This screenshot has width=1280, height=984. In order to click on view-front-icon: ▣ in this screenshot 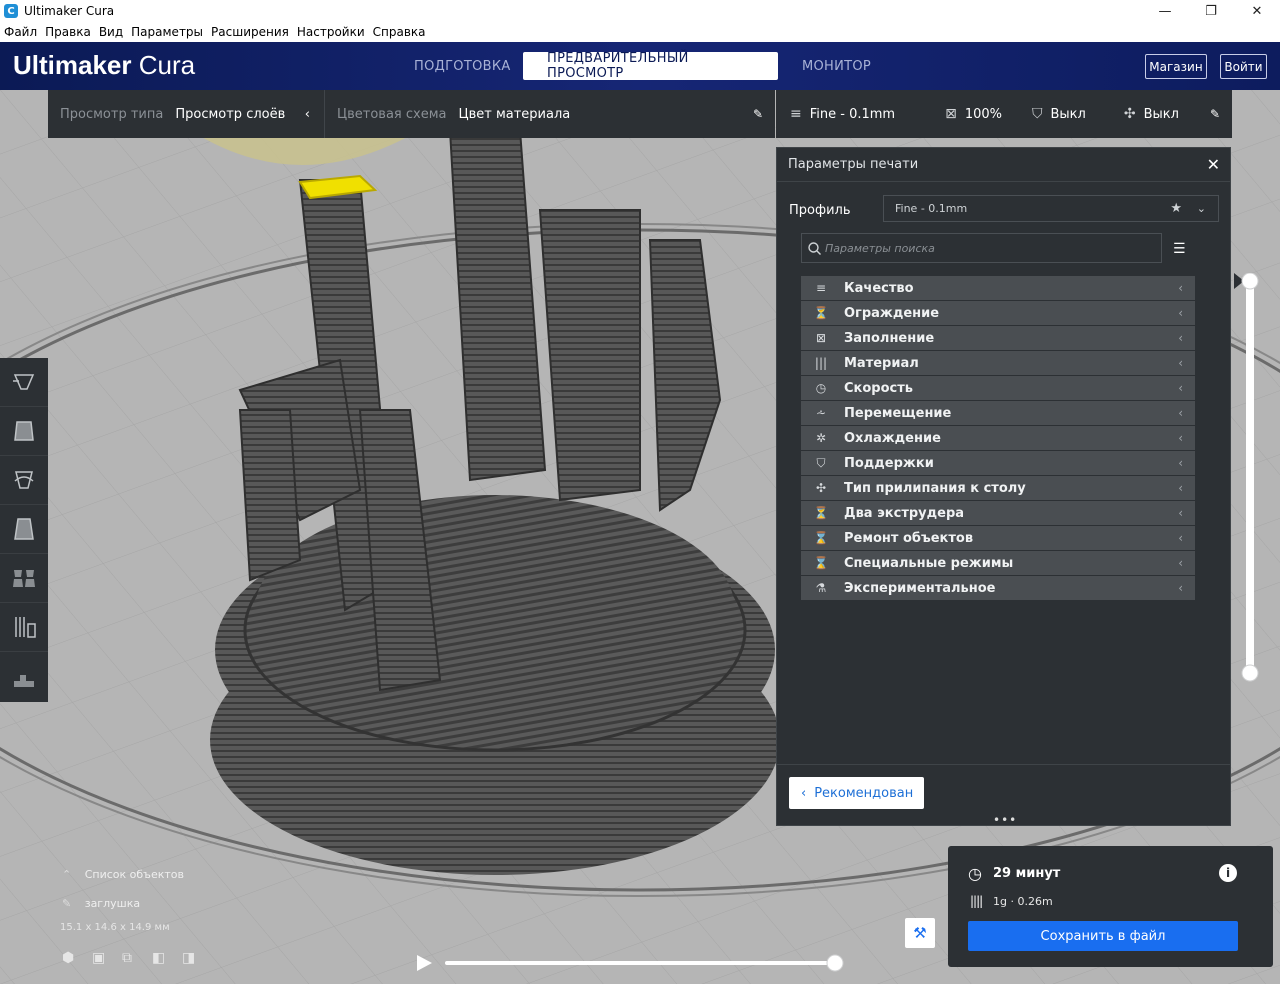, I will do `click(107, 958)`.